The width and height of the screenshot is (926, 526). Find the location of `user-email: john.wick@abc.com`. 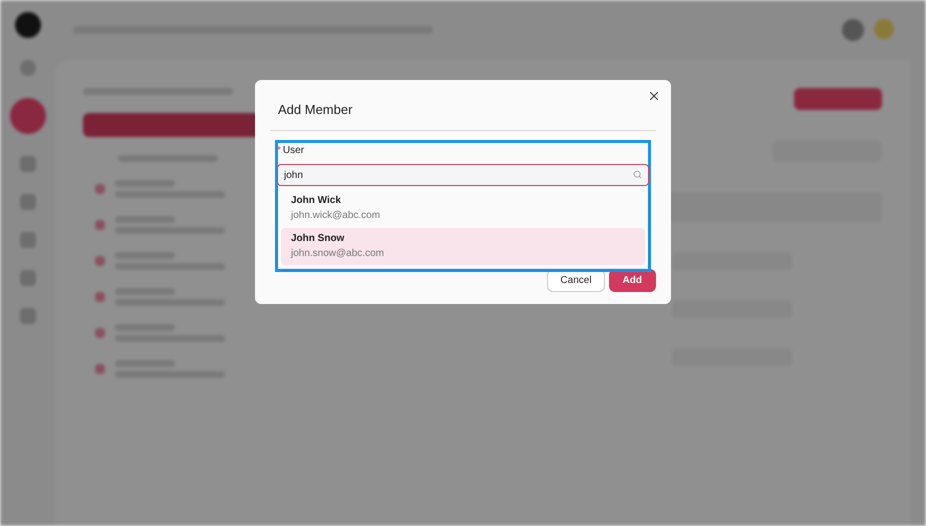

user-email: john.wick@abc.com is located at coordinates (336, 216).